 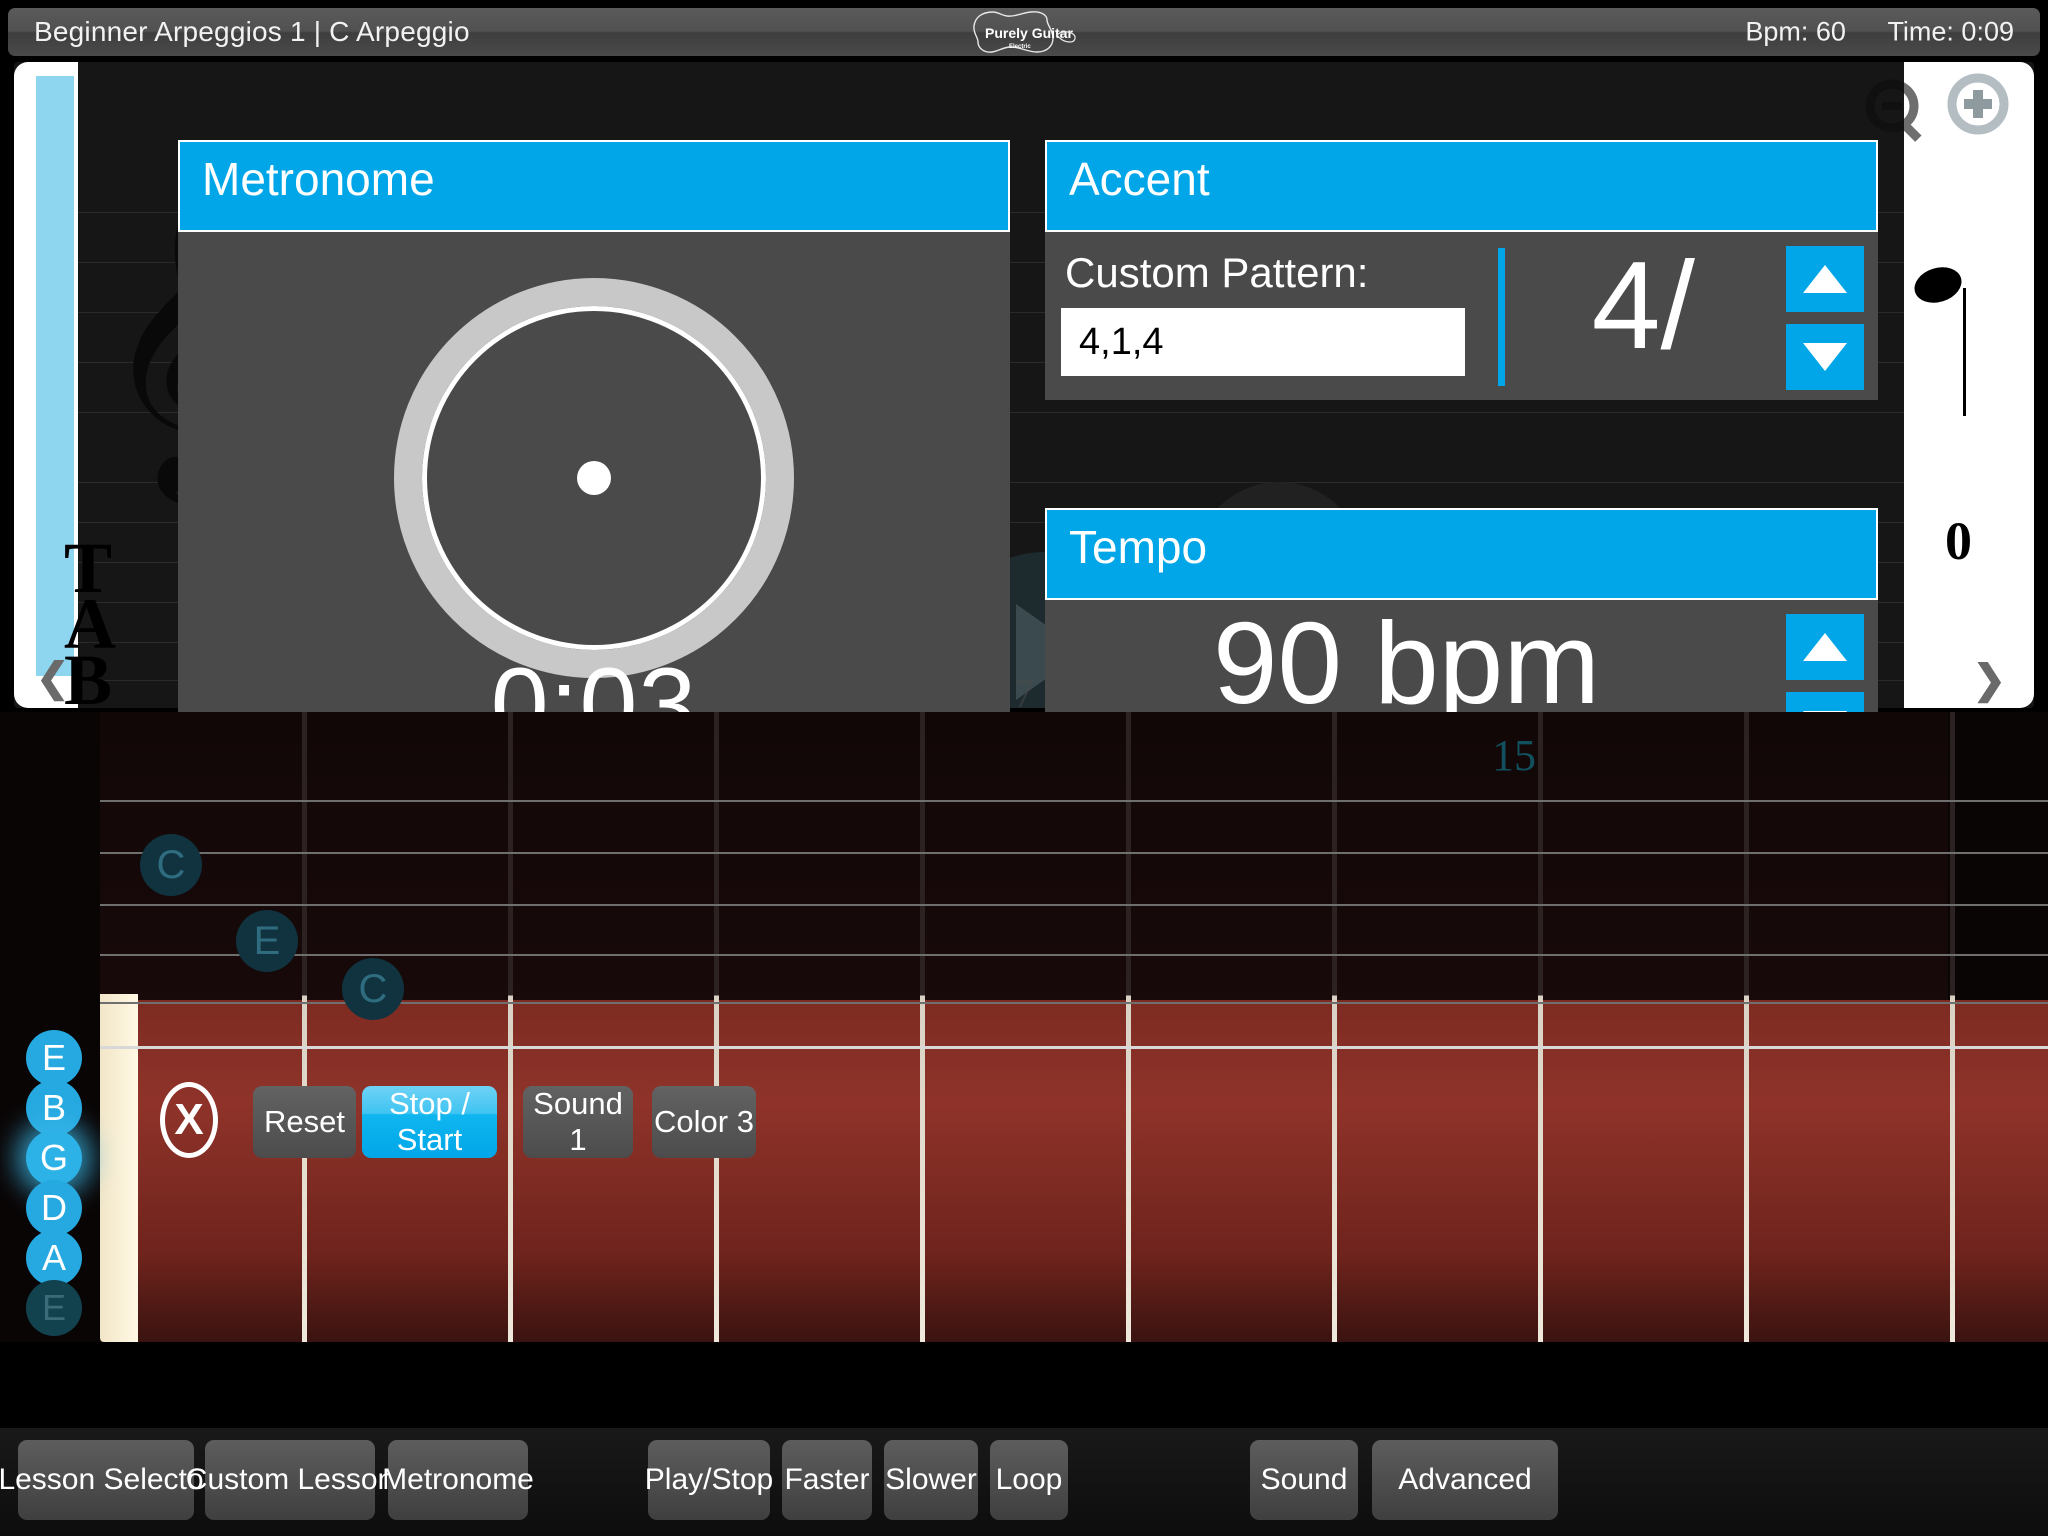 I want to click on string-selector-group: E B G D A E, so click(x=54, y=1183).